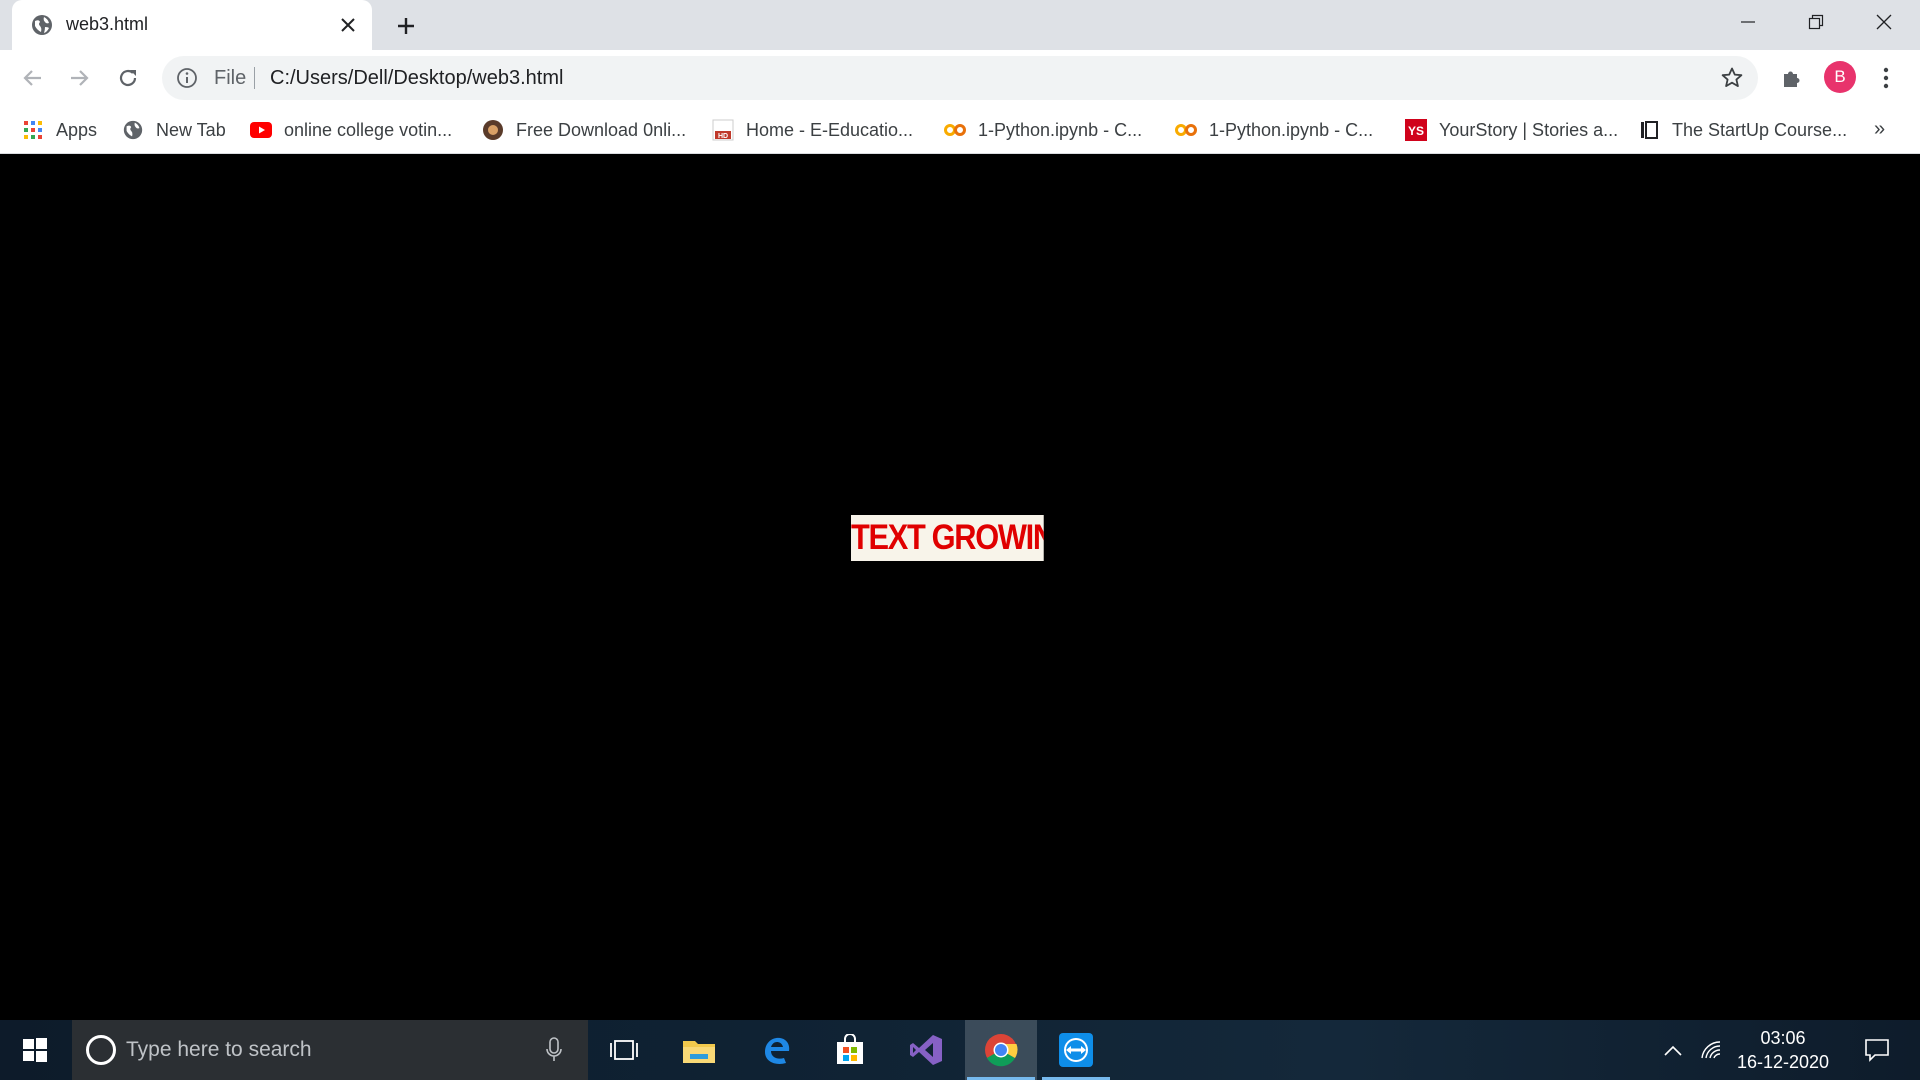  I want to click on edge-icon, so click(777, 1050).